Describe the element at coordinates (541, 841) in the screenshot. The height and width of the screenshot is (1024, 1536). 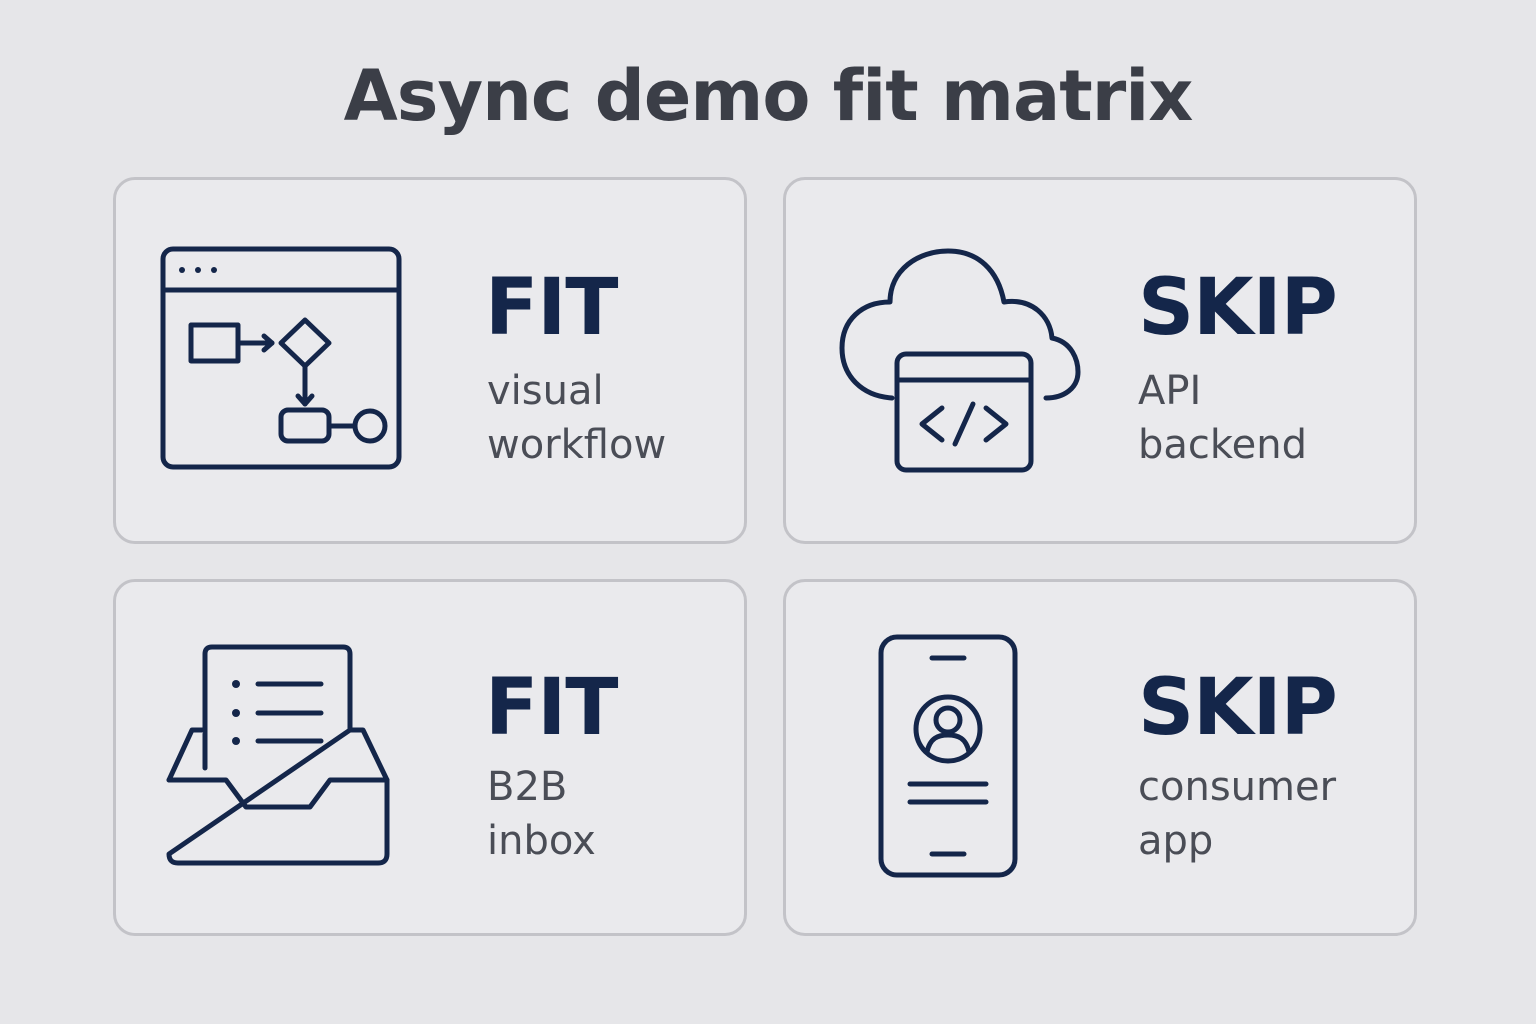
I see `description-line: inbox` at that location.